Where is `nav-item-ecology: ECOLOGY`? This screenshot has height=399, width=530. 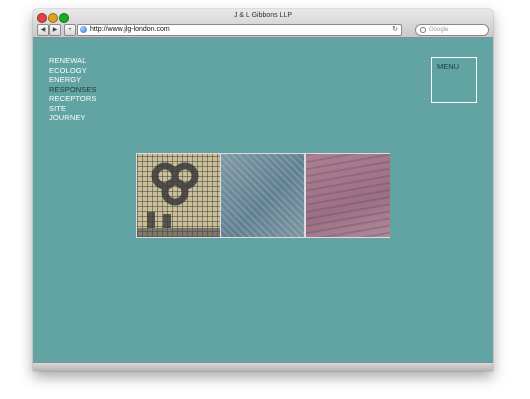 nav-item-ecology: ECOLOGY is located at coordinates (73, 71).